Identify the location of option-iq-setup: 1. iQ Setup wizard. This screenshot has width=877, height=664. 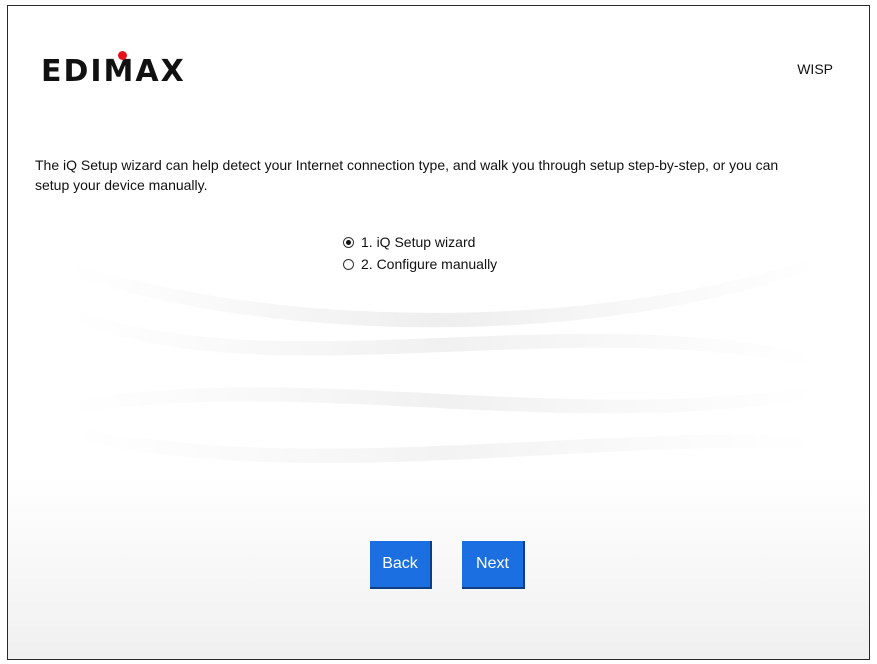
(420, 242).